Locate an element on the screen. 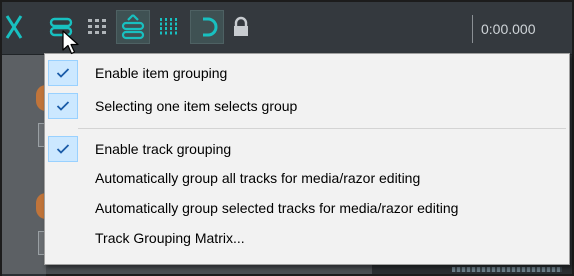 The height and width of the screenshot is (276, 574). crossfade-icon is located at coordinates (14, 27).